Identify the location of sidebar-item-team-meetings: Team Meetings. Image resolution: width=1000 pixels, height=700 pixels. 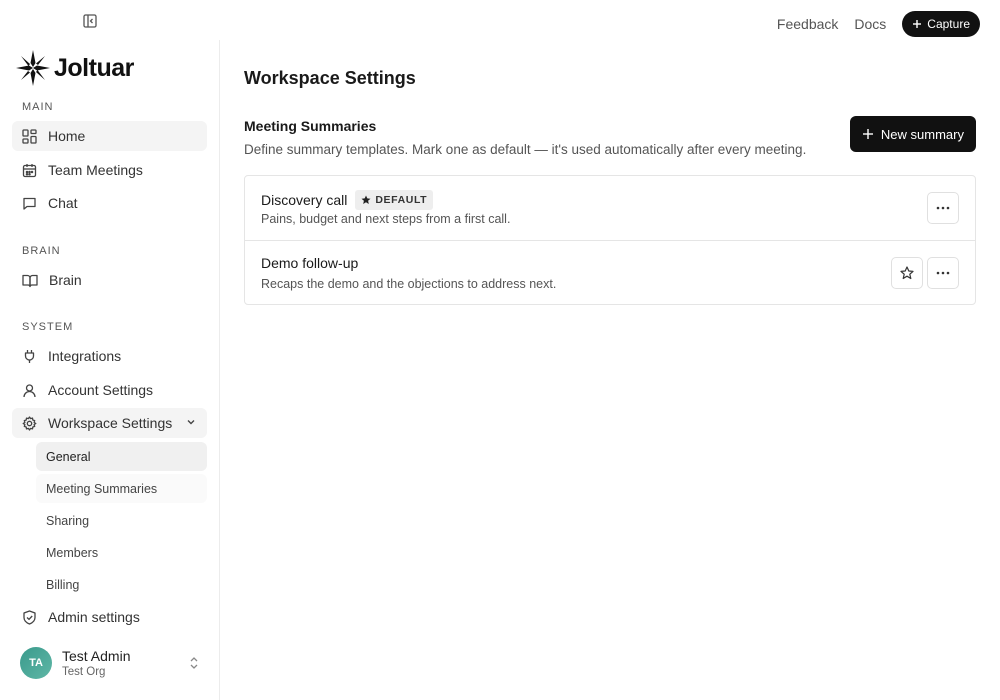
(109, 170).